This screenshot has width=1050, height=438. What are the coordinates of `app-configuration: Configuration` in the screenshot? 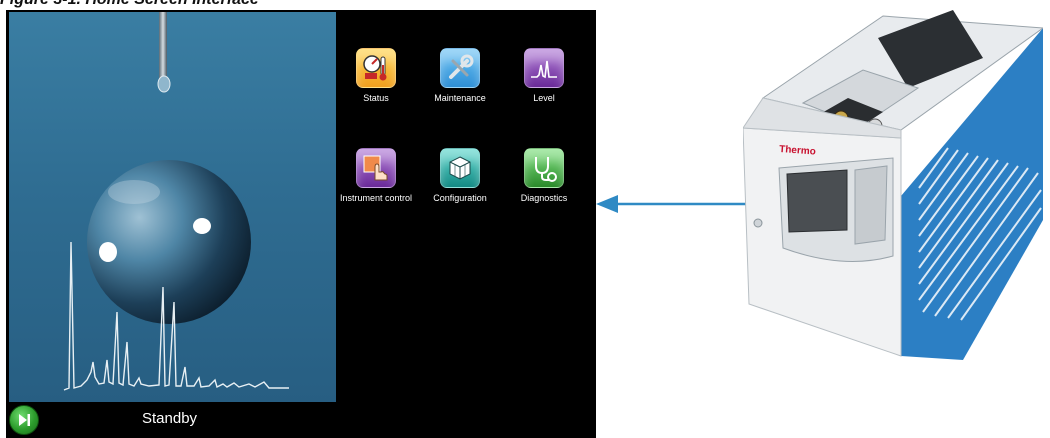 It's located at (460, 175).